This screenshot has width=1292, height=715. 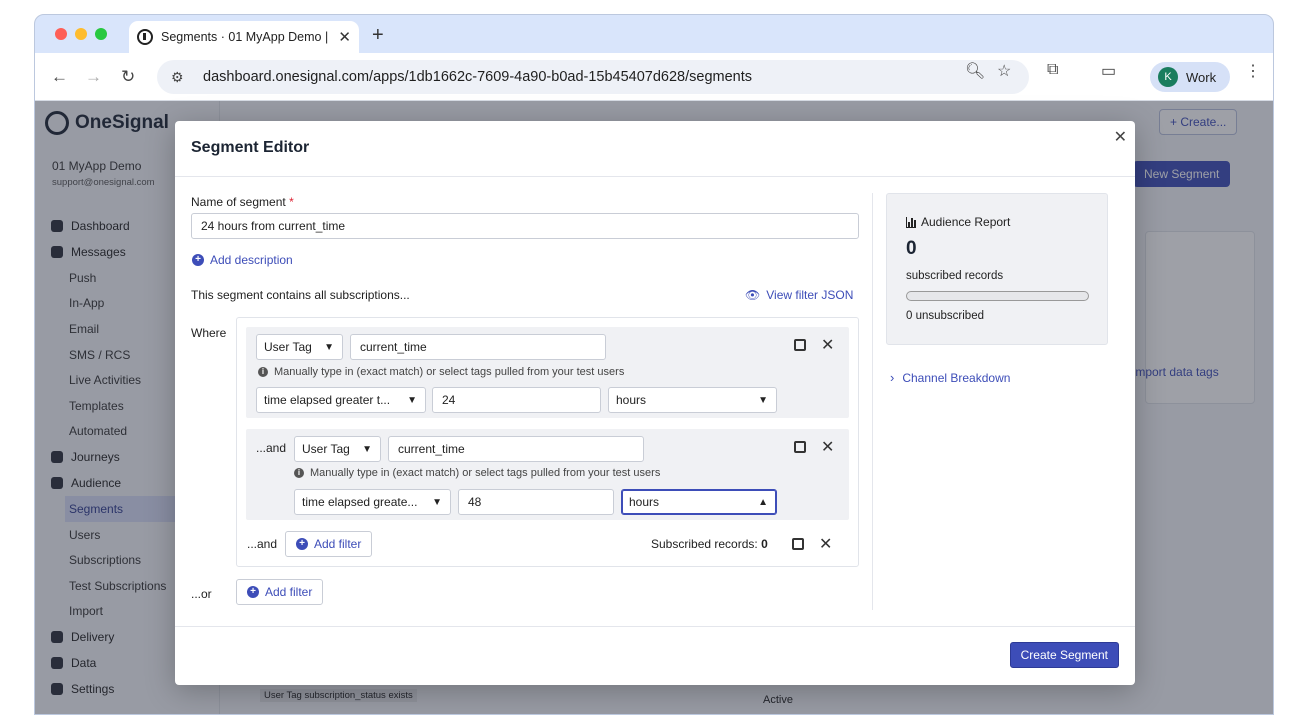 What do you see at coordinates (655, 626) in the screenshot?
I see `footer-divider` at bounding box center [655, 626].